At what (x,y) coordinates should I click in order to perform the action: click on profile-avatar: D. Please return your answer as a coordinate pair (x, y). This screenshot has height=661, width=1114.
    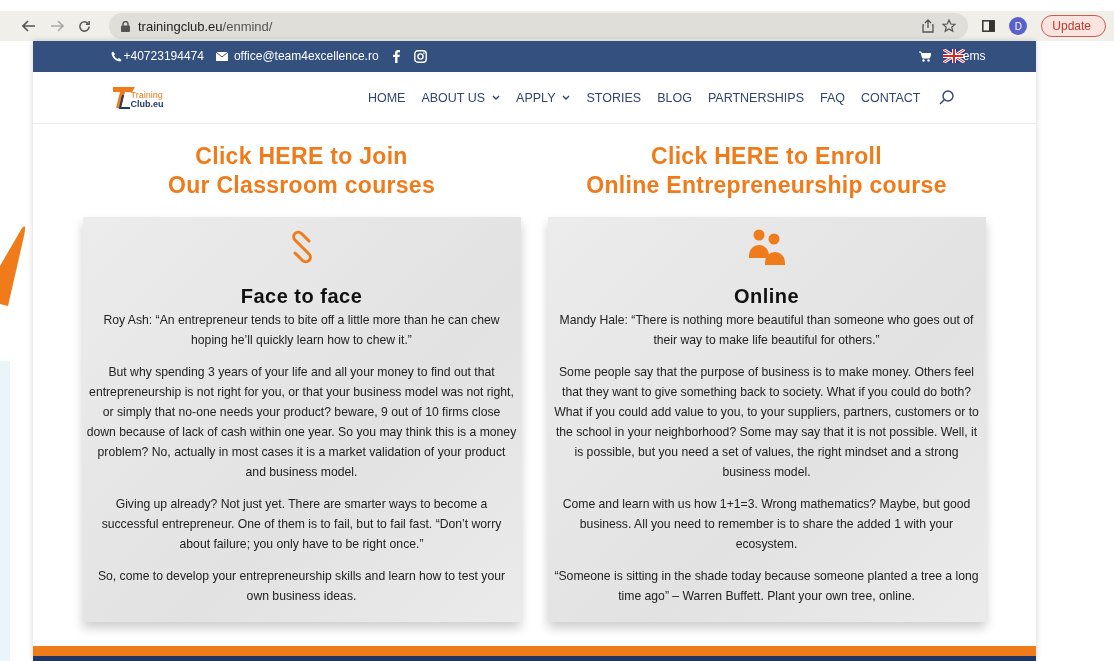
    Looking at the image, I should click on (1018, 26).